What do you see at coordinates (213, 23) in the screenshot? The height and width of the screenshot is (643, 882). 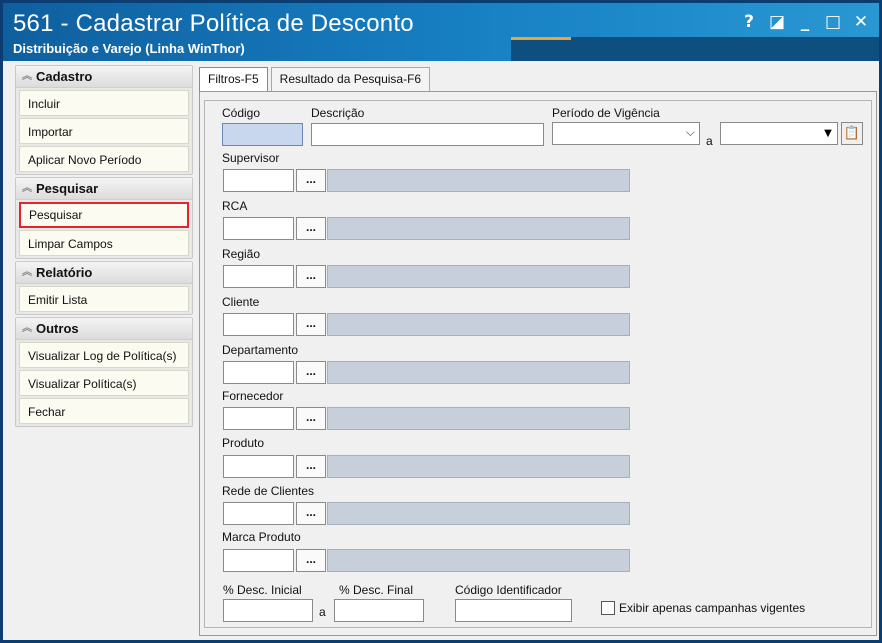 I see `window-title: 561 - Cadastrar Política de Desconto` at bounding box center [213, 23].